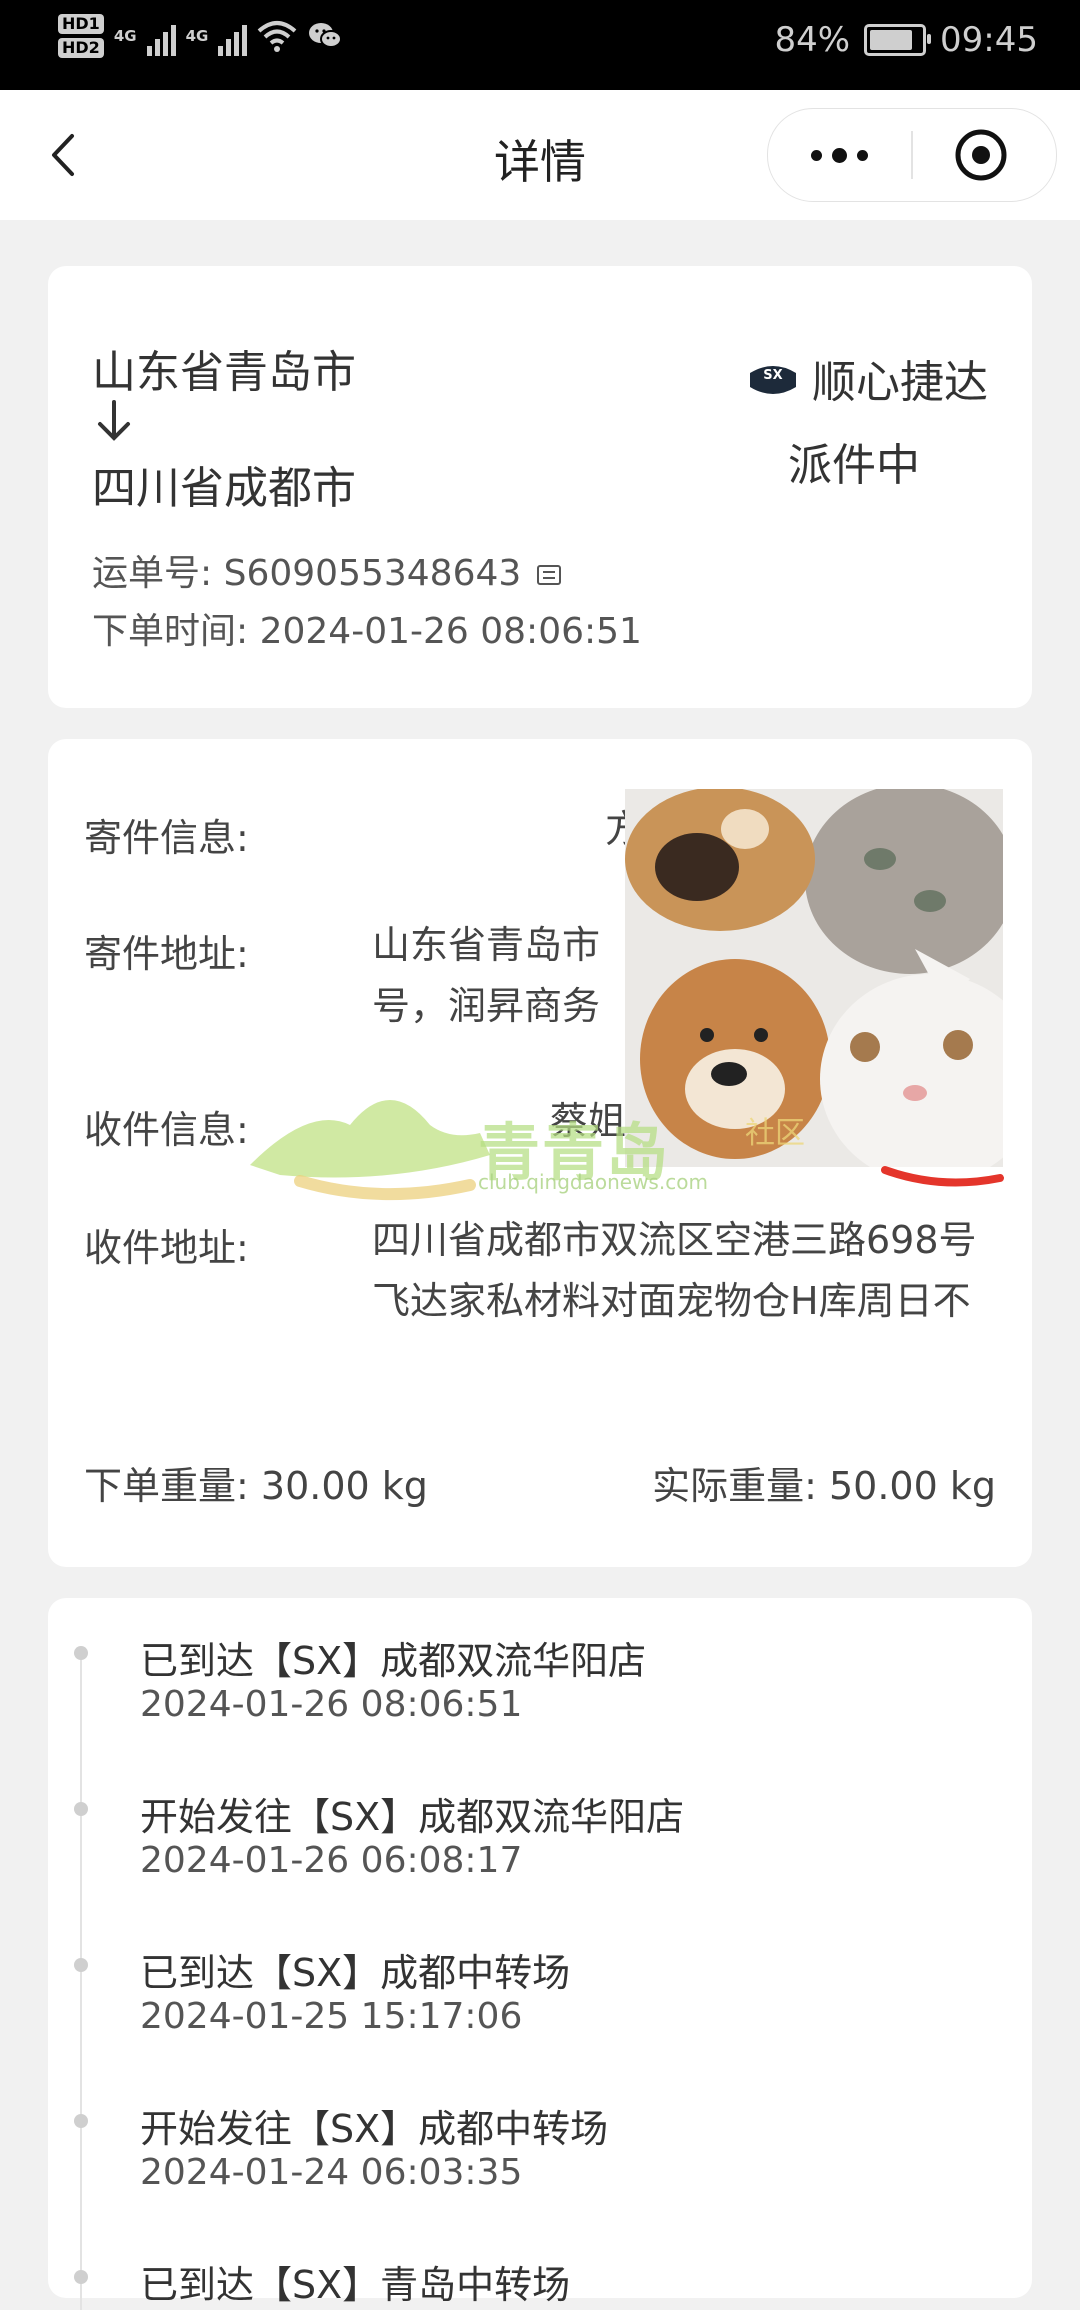  I want to click on close-miniprogram-icon, so click(981, 155).